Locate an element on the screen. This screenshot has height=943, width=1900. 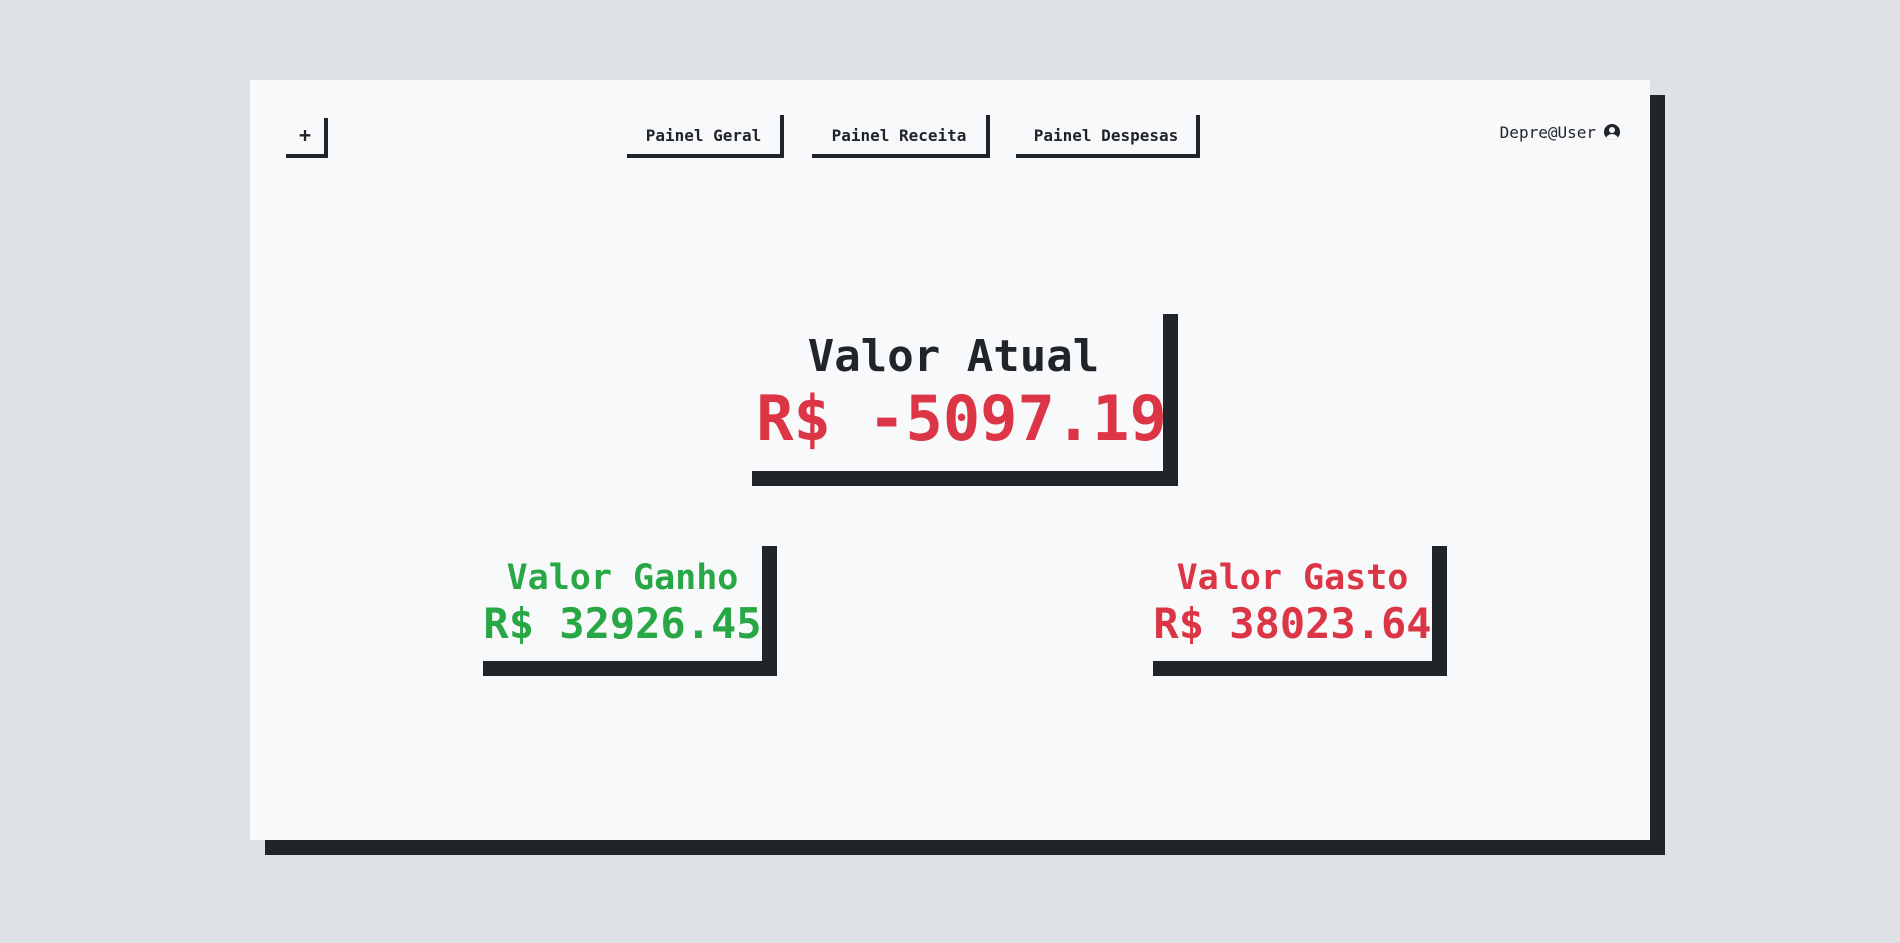
expense-card: Valor Gasto R$ 38023.64 is located at coordinates (1300, 611).